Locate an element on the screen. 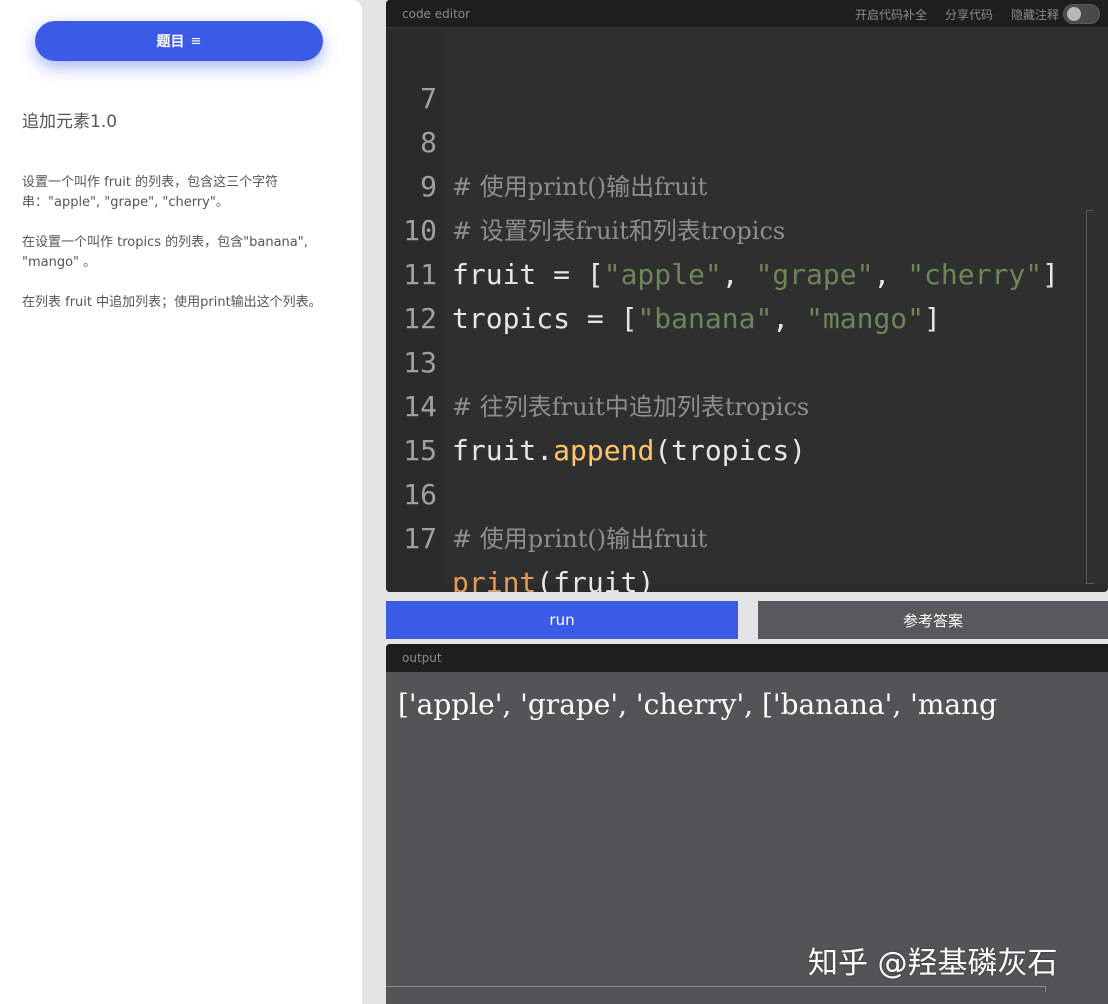 Image resolution: width=1108 pixels, height=1004 pixels. code-line: 11 tropics = ["banana", "mango"] is located at coordinates (747, 272).